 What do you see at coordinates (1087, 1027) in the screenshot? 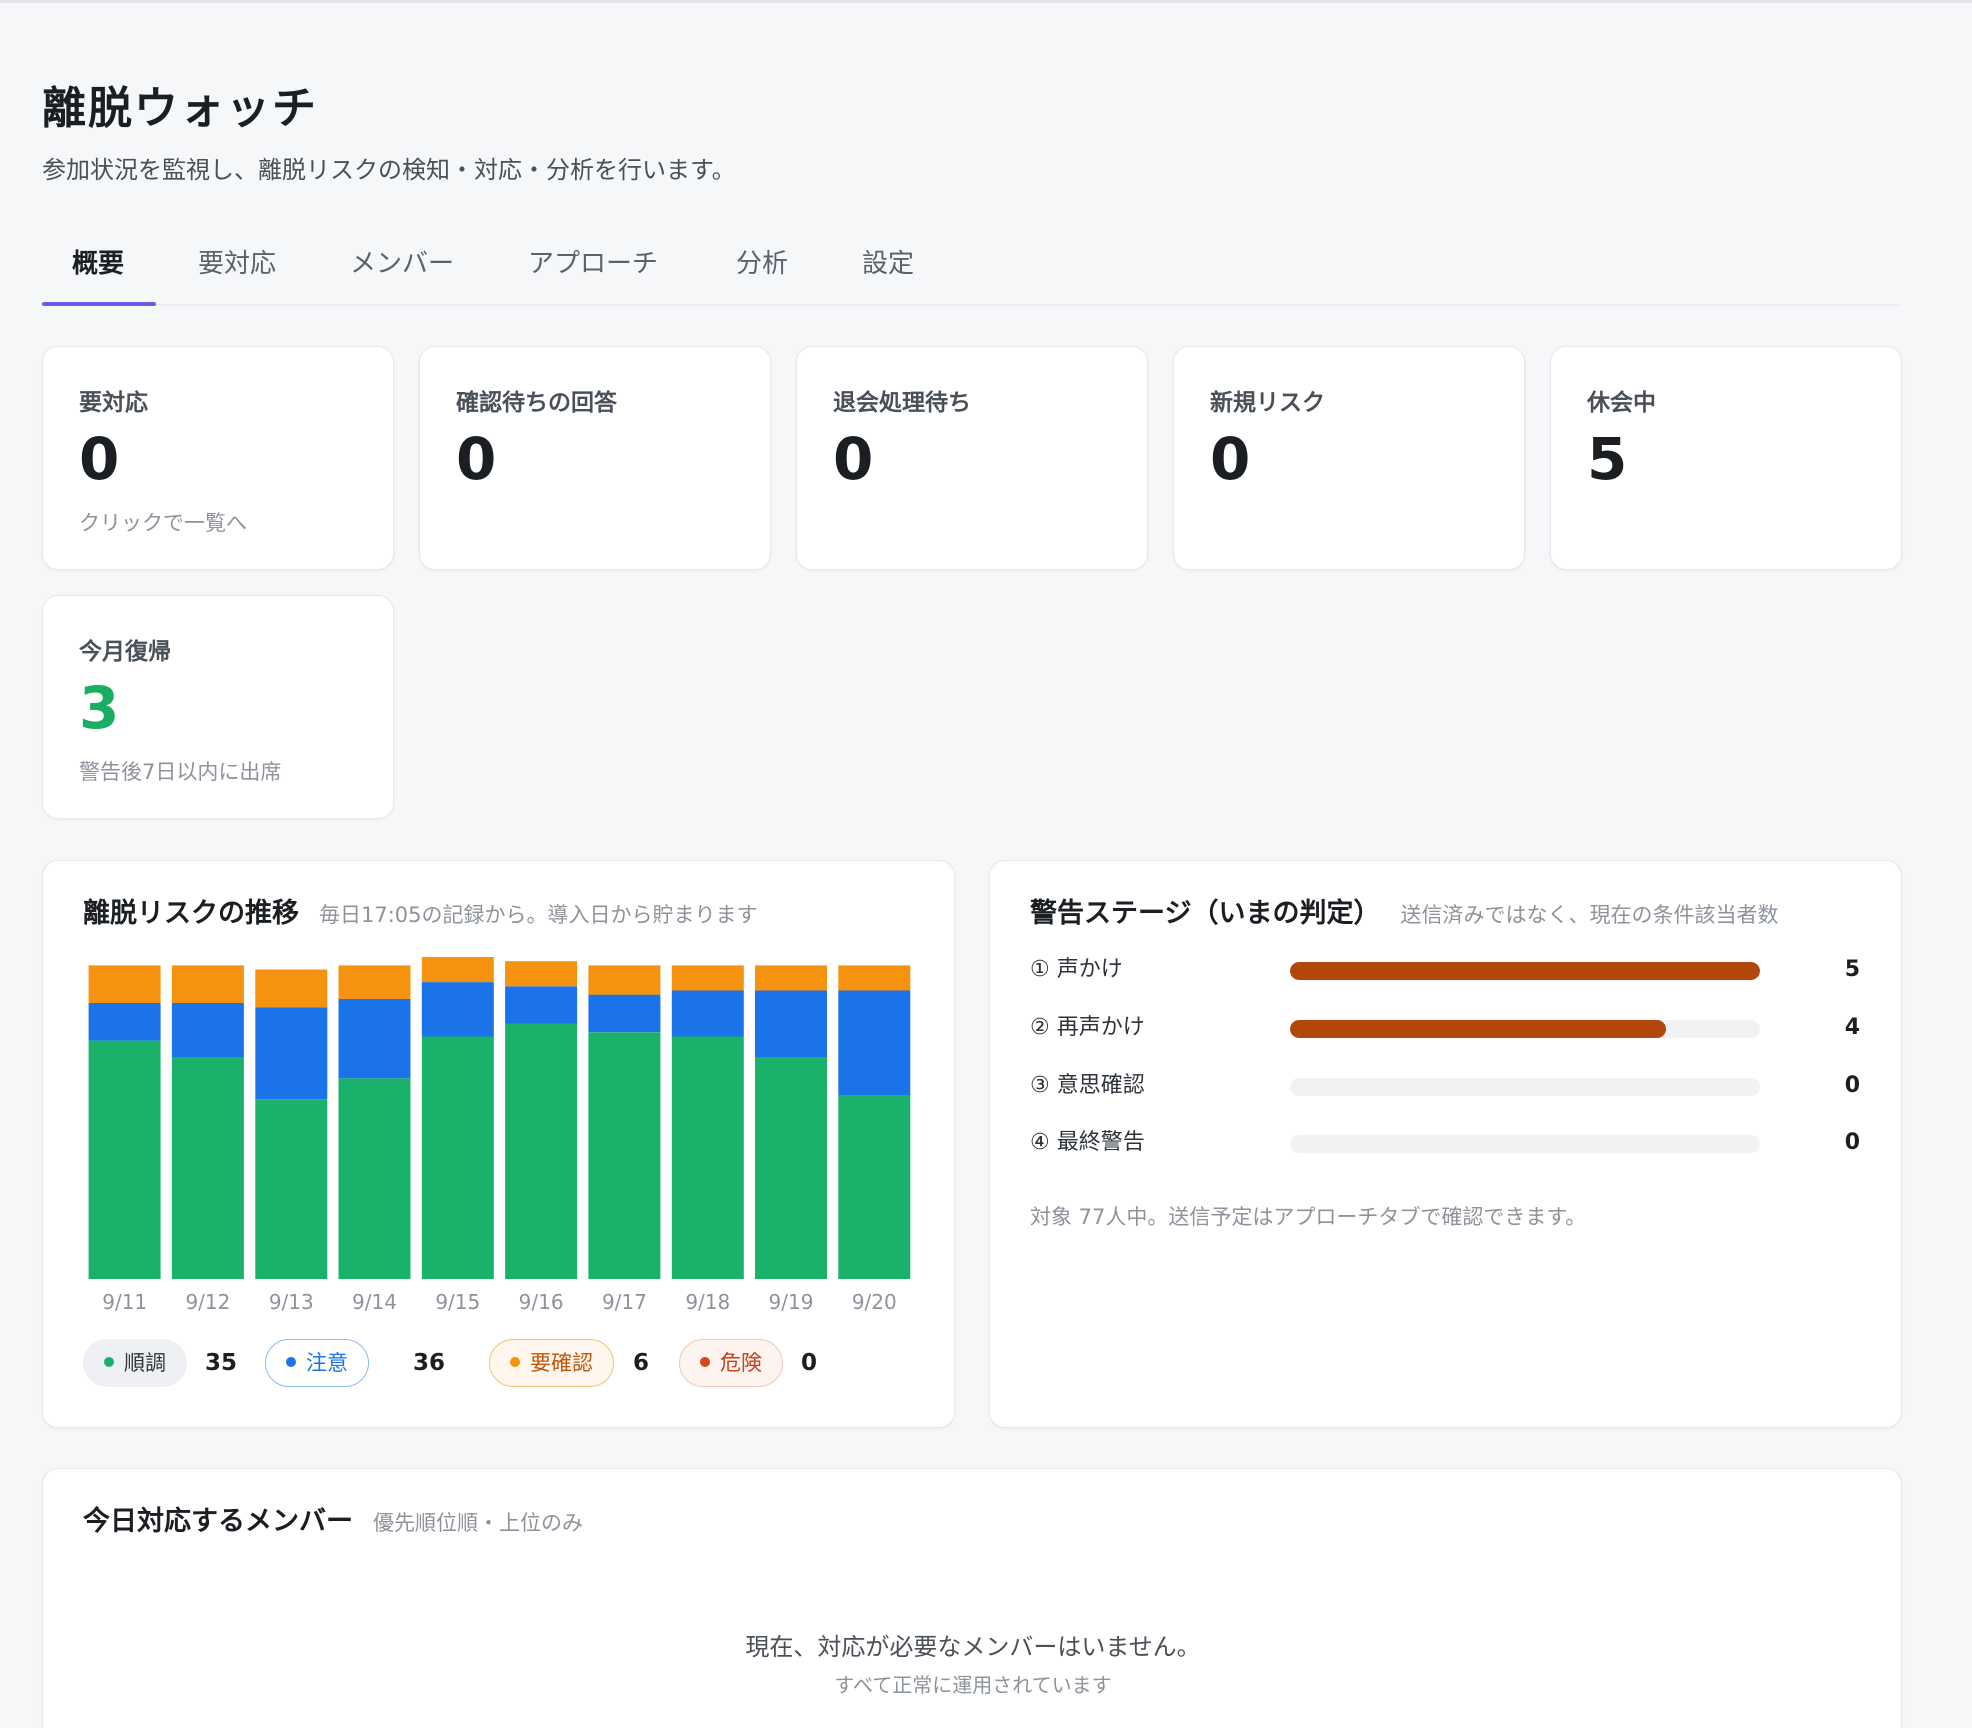
I see `stage-label: ② 再声かけ` at bounding box center [1087, 1027].